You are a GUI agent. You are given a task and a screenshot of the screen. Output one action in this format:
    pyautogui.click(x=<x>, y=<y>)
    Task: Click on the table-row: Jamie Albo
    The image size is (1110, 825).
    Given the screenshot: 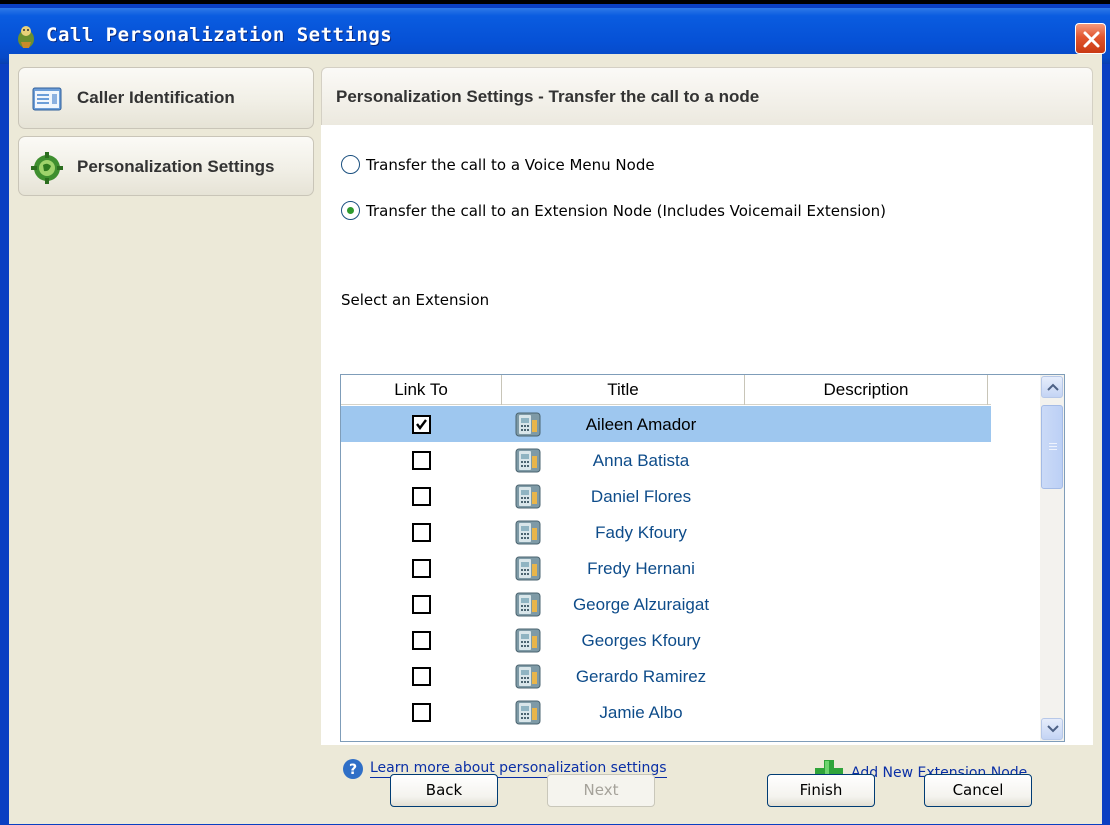 What is the action you would take?
    pyautogui.click(x=666, y=712)
    